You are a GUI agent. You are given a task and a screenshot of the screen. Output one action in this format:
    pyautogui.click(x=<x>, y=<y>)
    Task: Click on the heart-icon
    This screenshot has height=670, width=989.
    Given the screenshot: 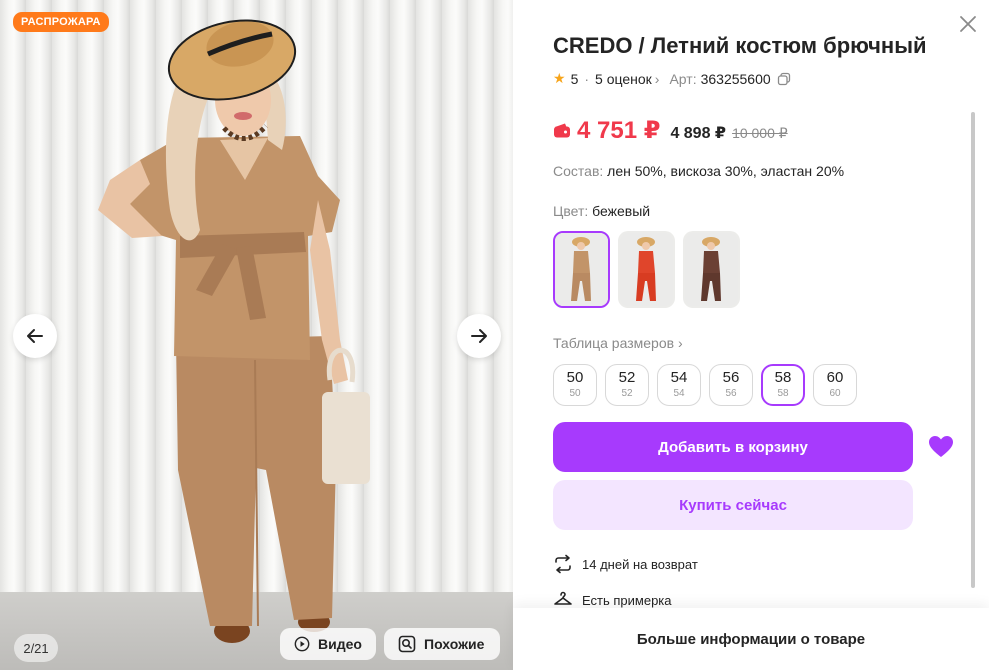 What is the action you would take?
    pyautogui.click(x=941, y=447)
    